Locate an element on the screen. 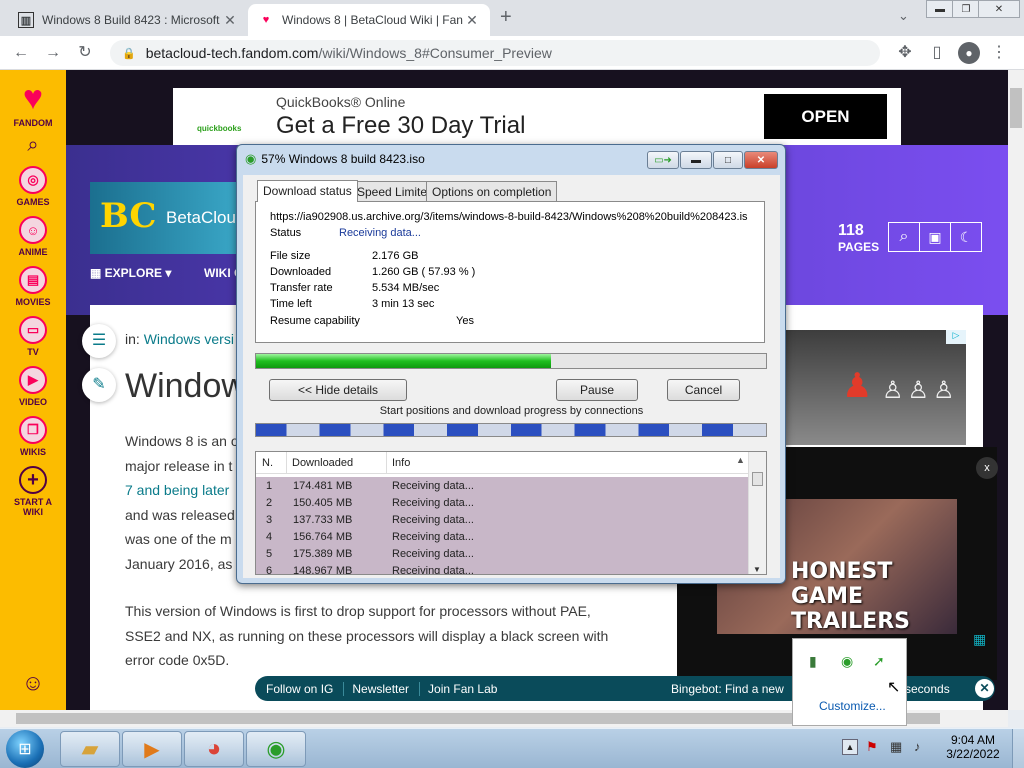  rail-item-tv: ▭ TV is located at coordinates (33, 336).